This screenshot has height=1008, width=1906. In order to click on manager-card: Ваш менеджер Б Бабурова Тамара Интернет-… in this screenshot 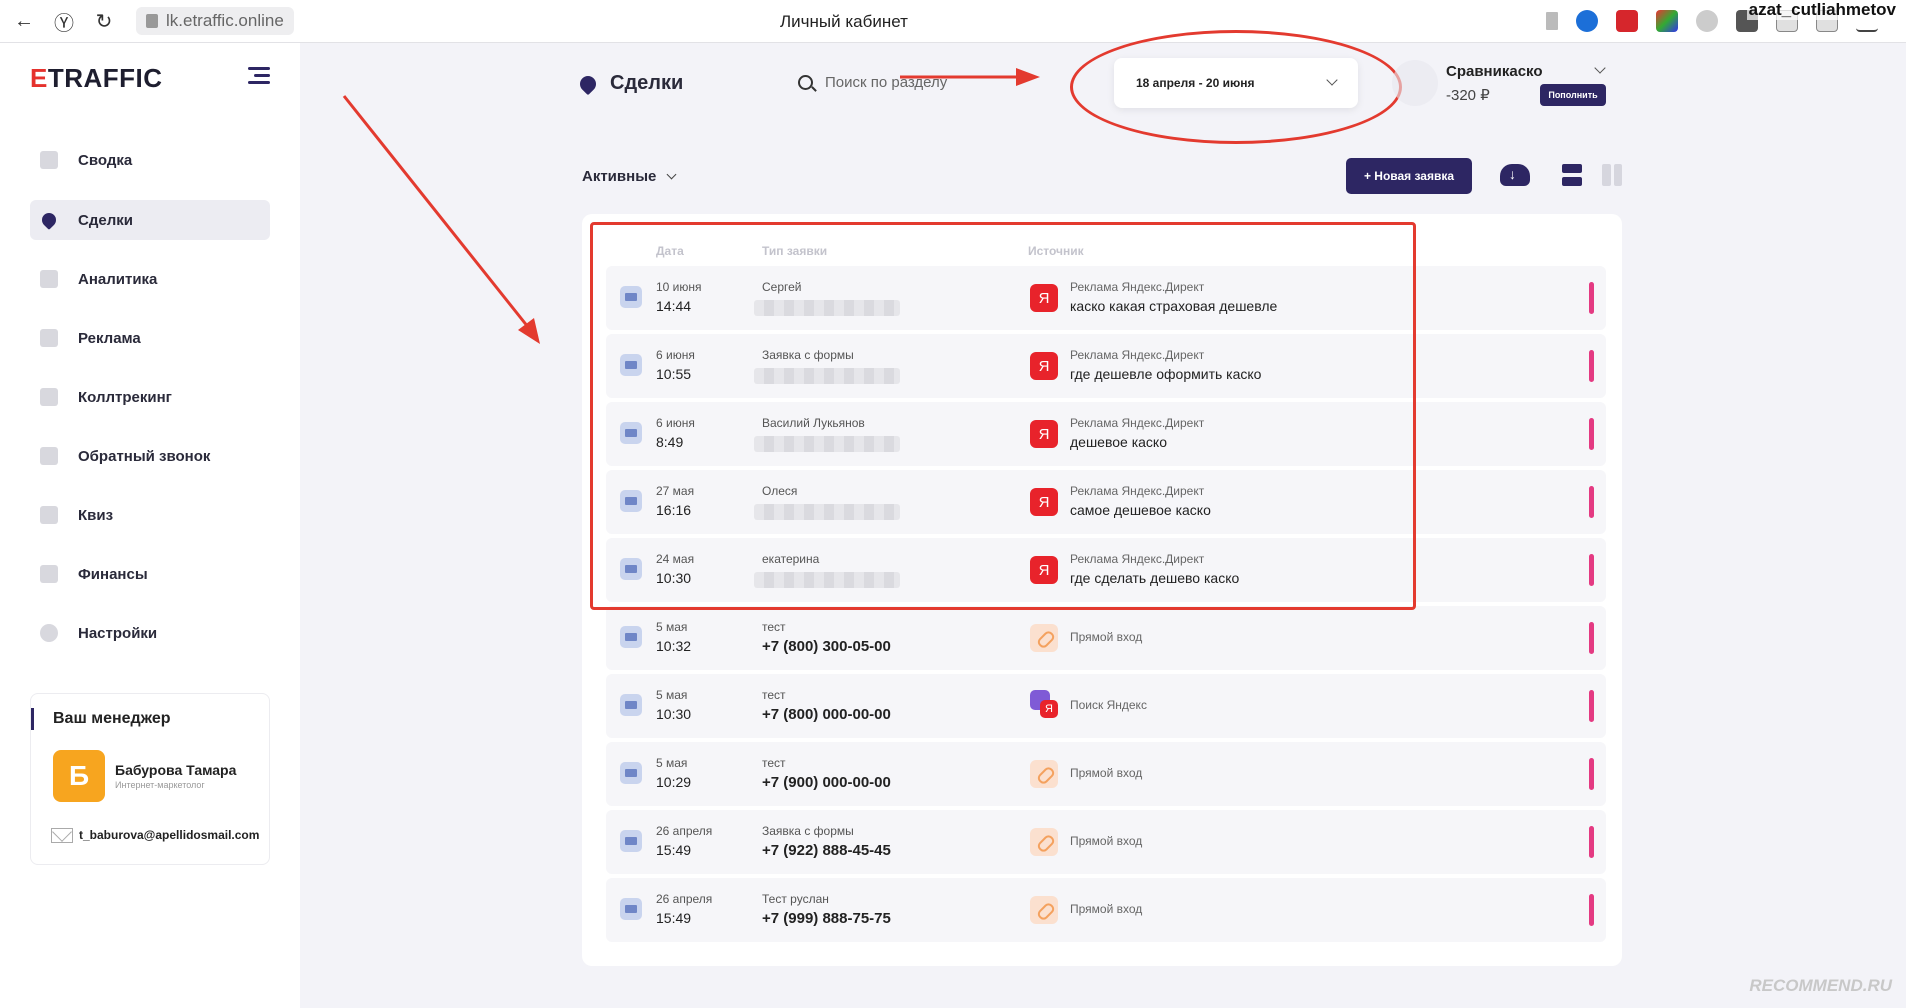, I will do `click(150, 779)`.